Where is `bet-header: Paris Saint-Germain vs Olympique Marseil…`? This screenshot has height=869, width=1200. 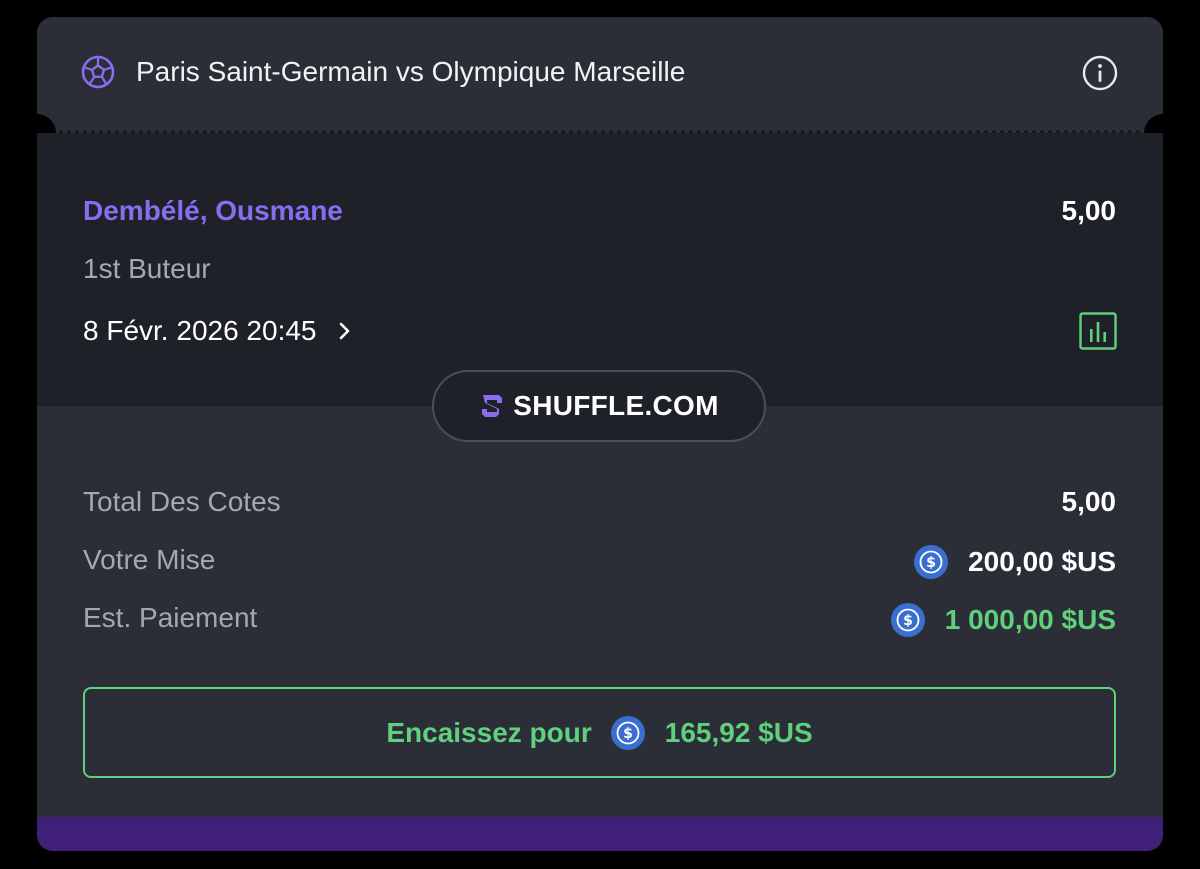 bet-header: Paris Saint-Germain vs Olympique Marseil… is located at coordinates (600, 74).